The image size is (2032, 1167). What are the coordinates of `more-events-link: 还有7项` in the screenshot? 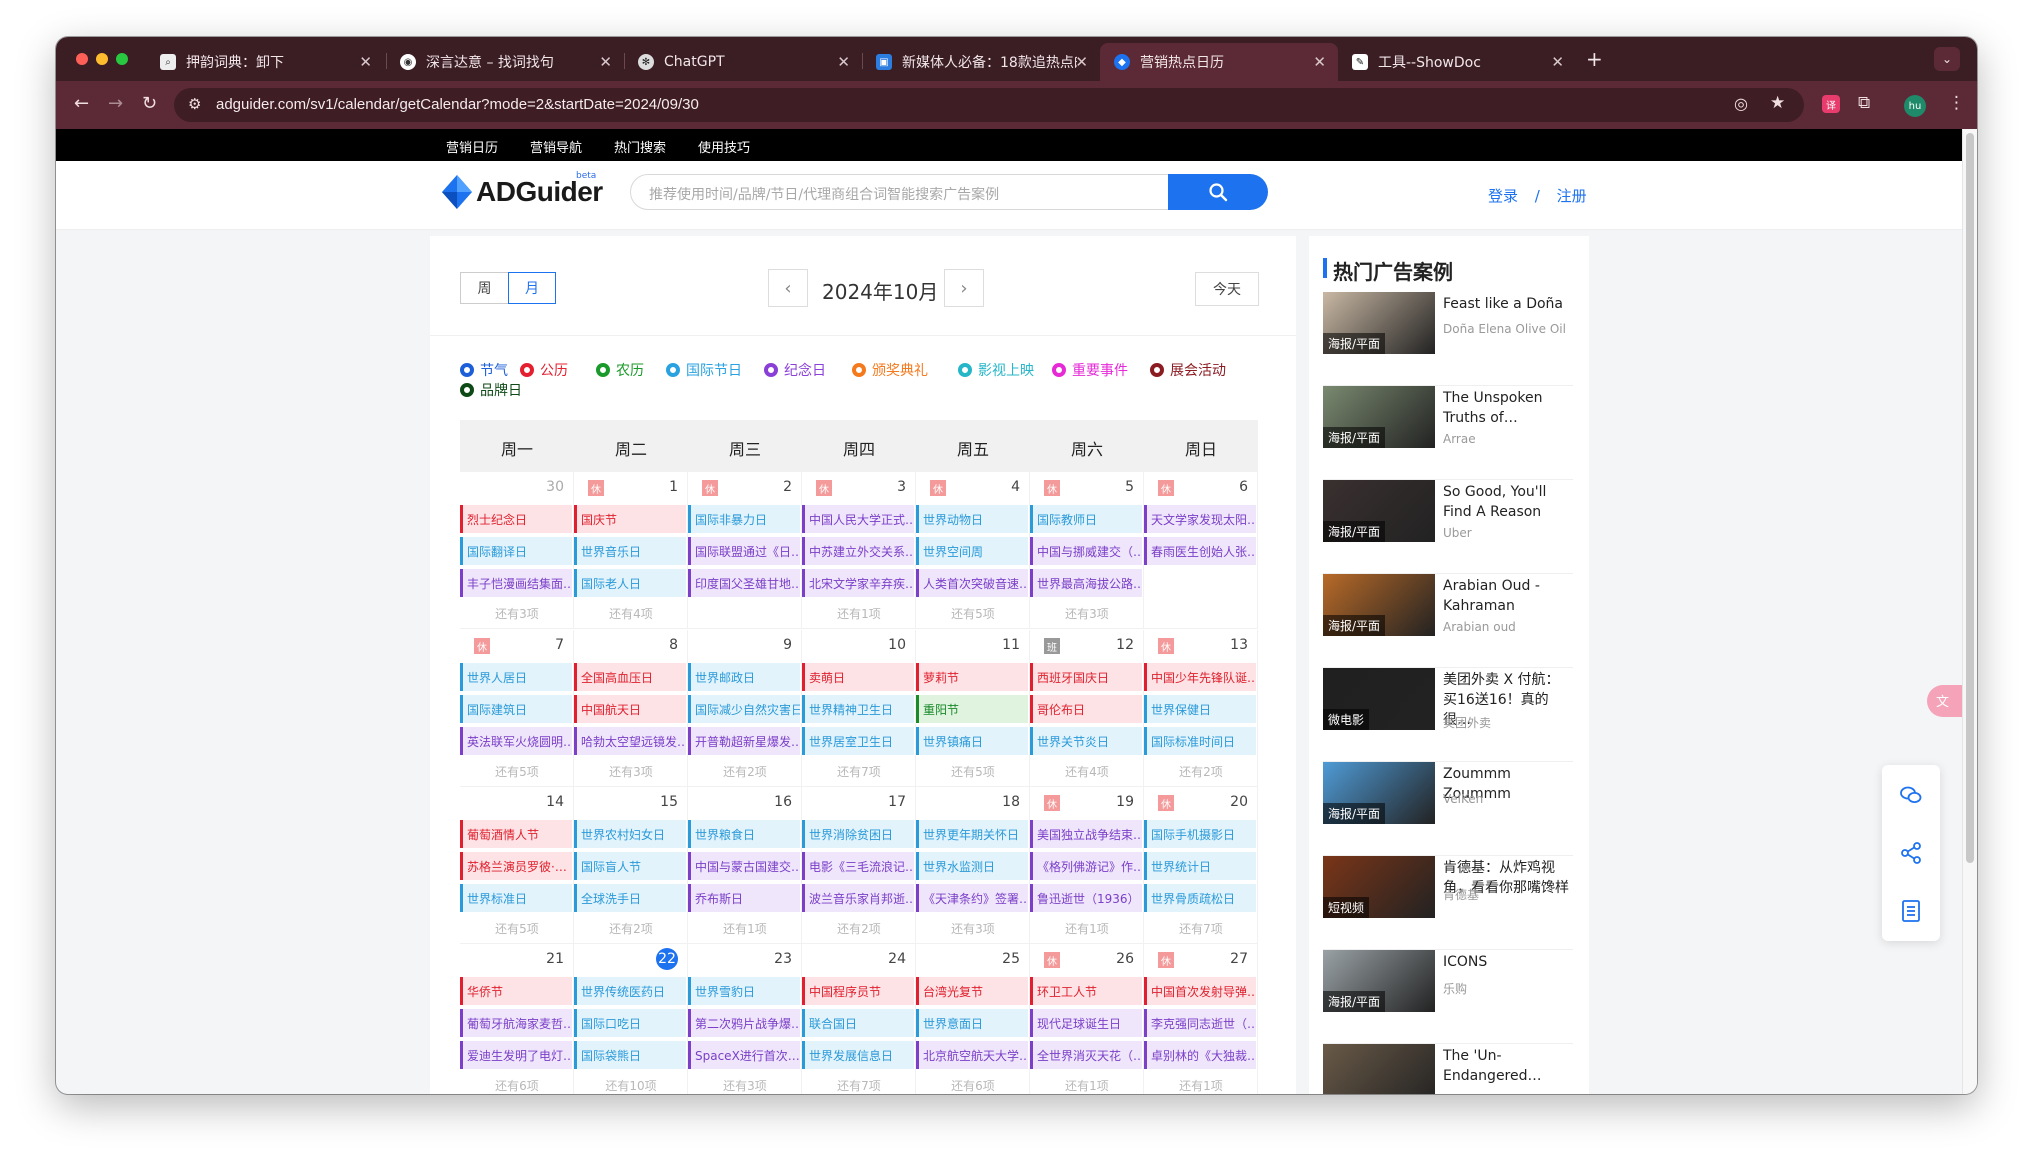 It's located at (1201, 928).